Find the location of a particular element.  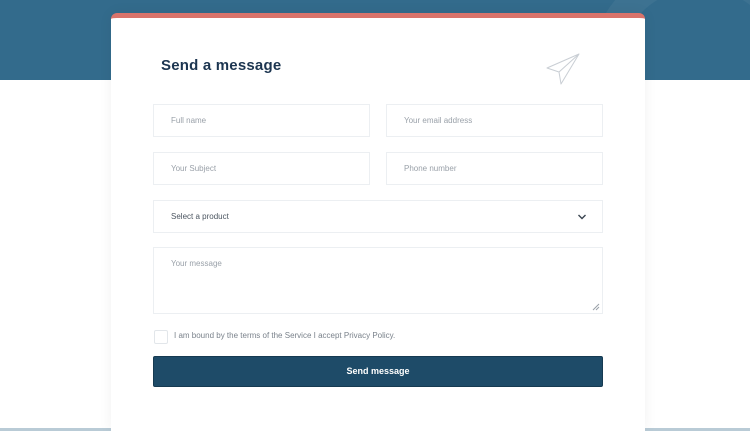

chevron-down-icon is located at coordinates (582, 217).